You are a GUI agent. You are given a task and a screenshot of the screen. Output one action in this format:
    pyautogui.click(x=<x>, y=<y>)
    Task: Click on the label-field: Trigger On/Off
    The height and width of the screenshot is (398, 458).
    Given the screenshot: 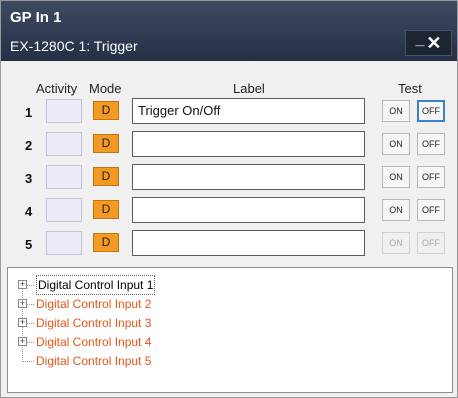 What is the action you would take?
    pyautogui.click(x=248, y=111)
    